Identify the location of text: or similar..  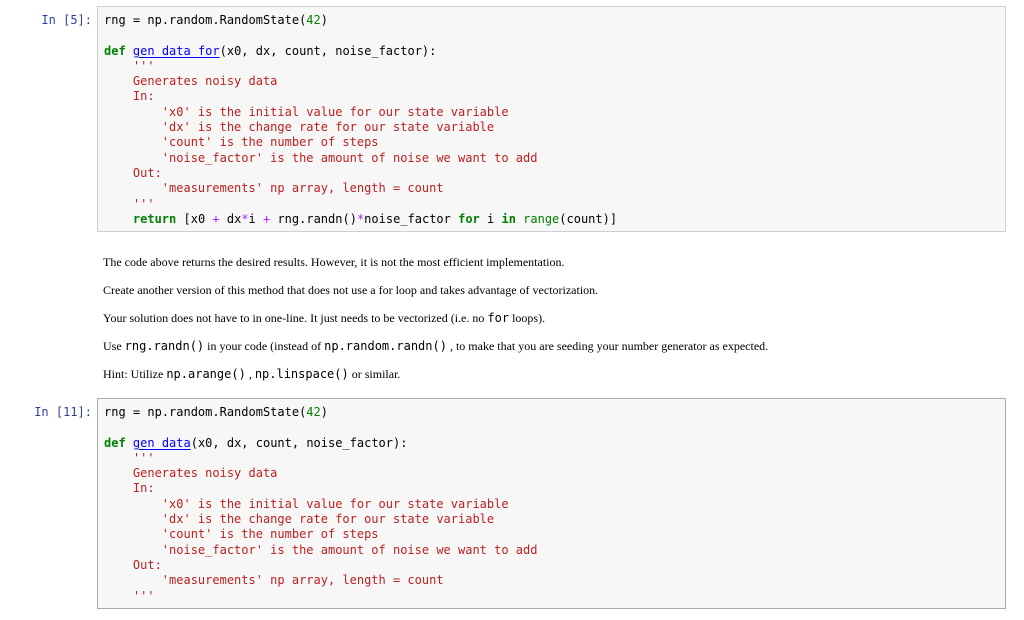
(376, 374).